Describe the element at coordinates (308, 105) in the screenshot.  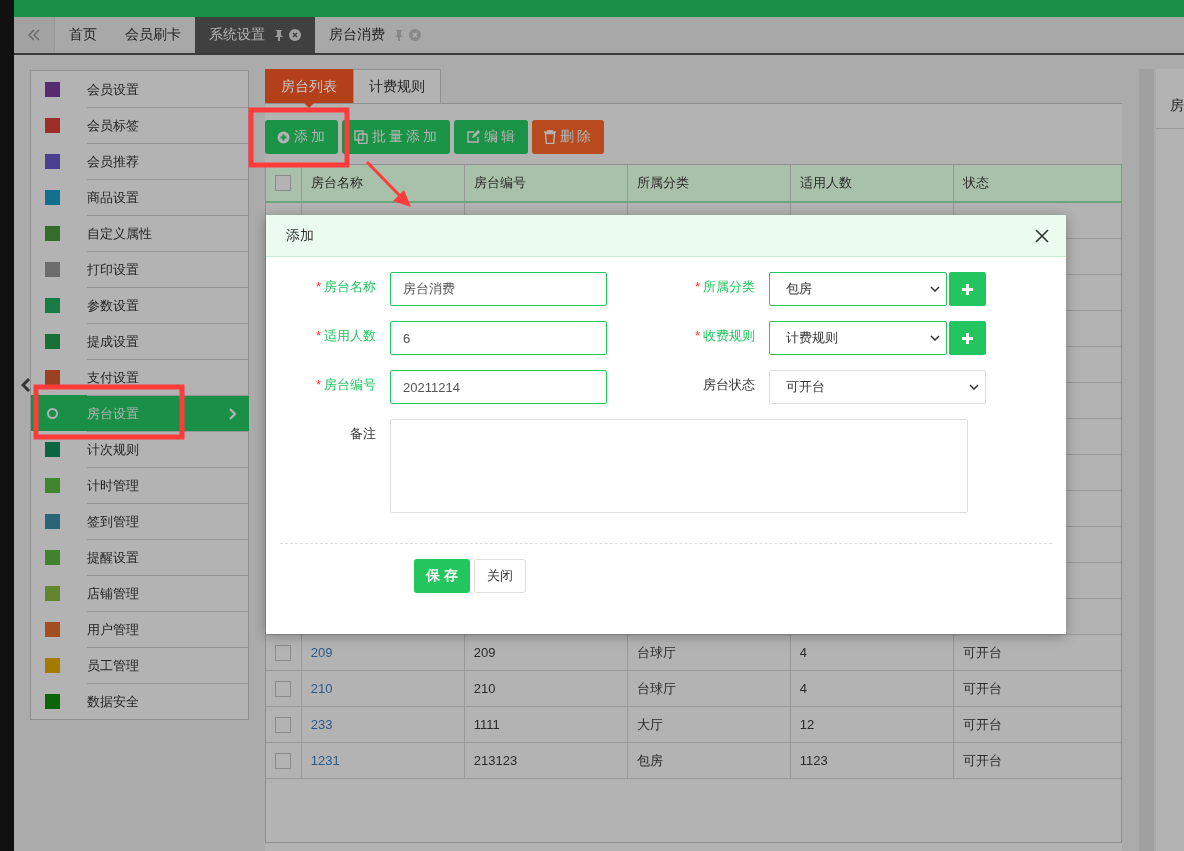
I see `tab-pointer-icon` at that location.